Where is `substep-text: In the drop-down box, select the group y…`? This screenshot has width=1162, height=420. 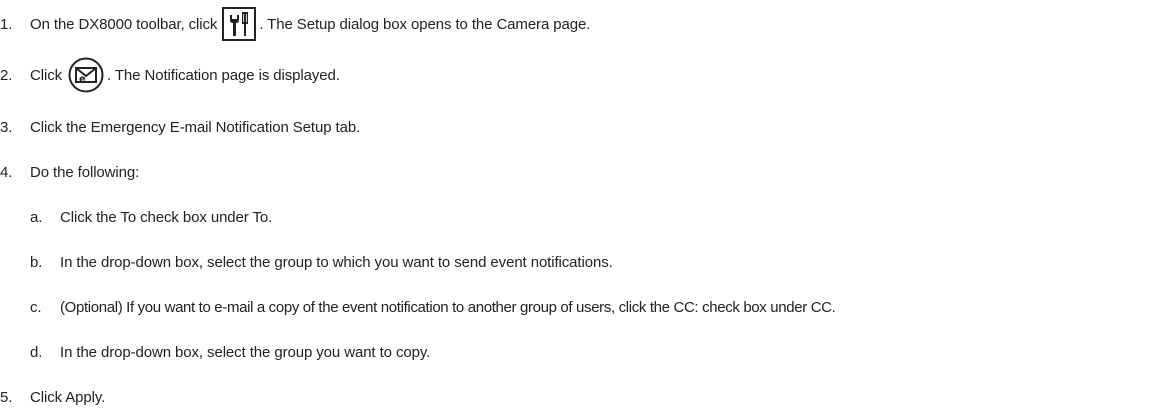
substep-text: In the drop-down box, select the group y… is located at coordinates (245, 352).